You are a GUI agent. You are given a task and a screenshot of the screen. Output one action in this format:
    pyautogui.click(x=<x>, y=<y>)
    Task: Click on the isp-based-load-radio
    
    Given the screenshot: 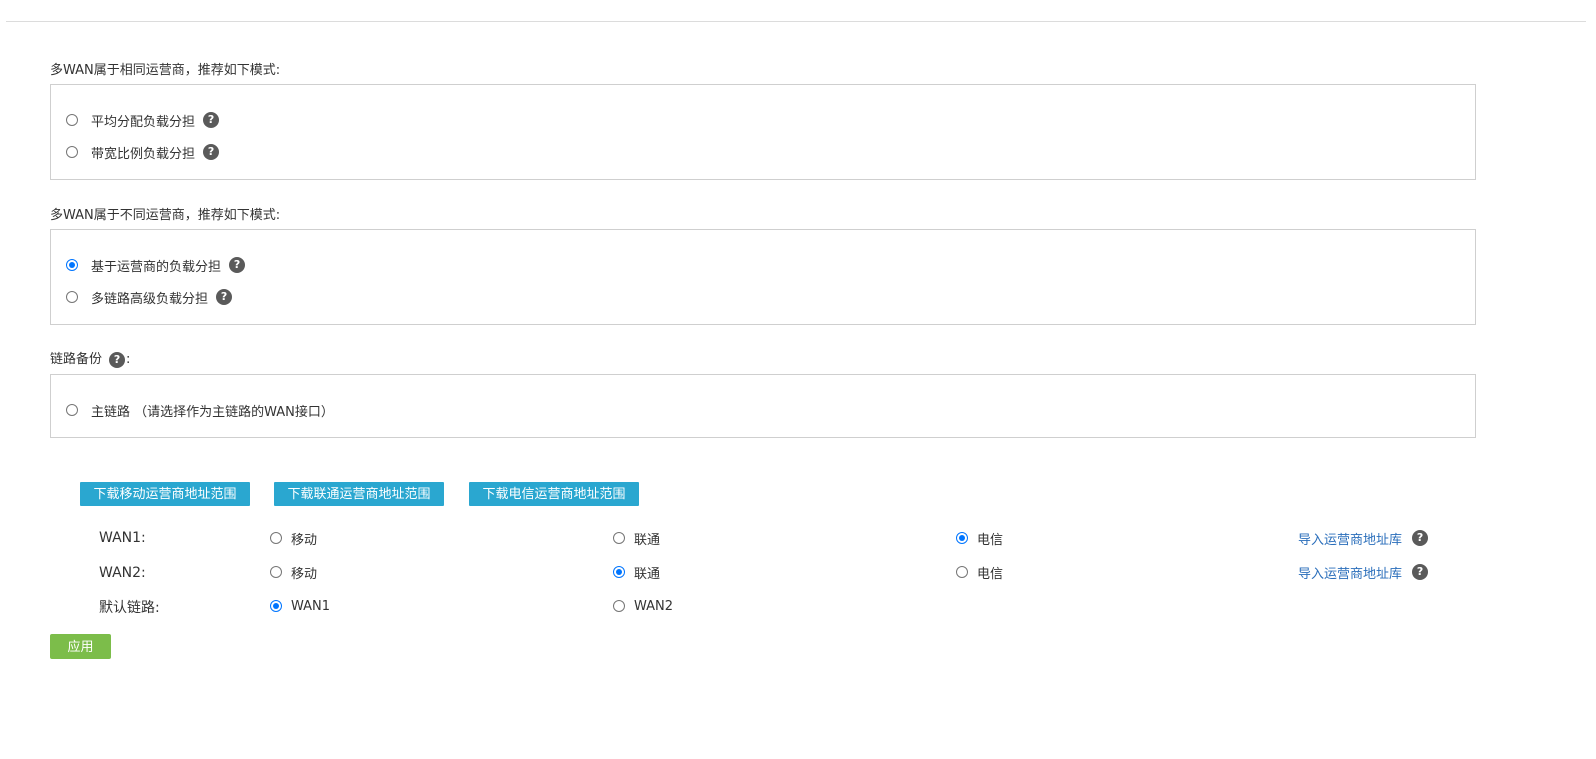 What is the action you would take?
    pyautogui.click(x=72, y=265)
    